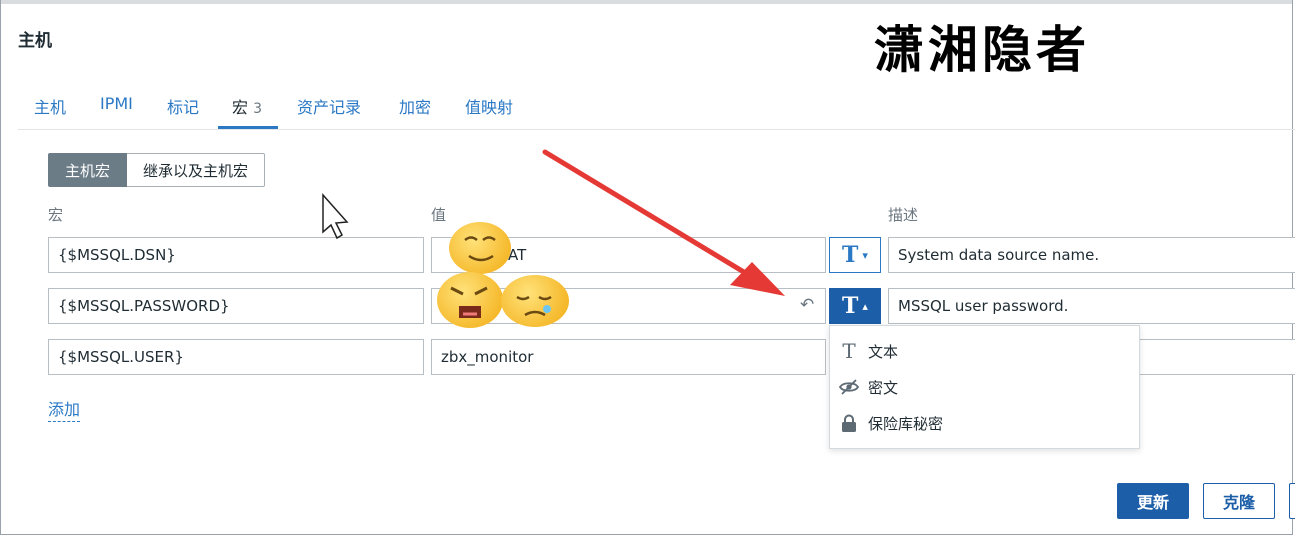  I want to click on tab-macros: 宏 3, so click(248, 111).